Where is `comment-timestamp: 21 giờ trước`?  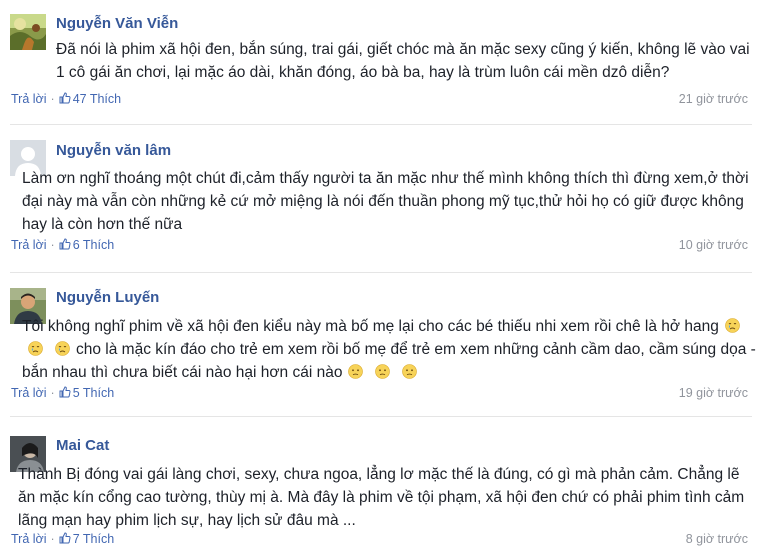 comment-timestamp: 21 giờ trước is located at coordinates (713, 99).